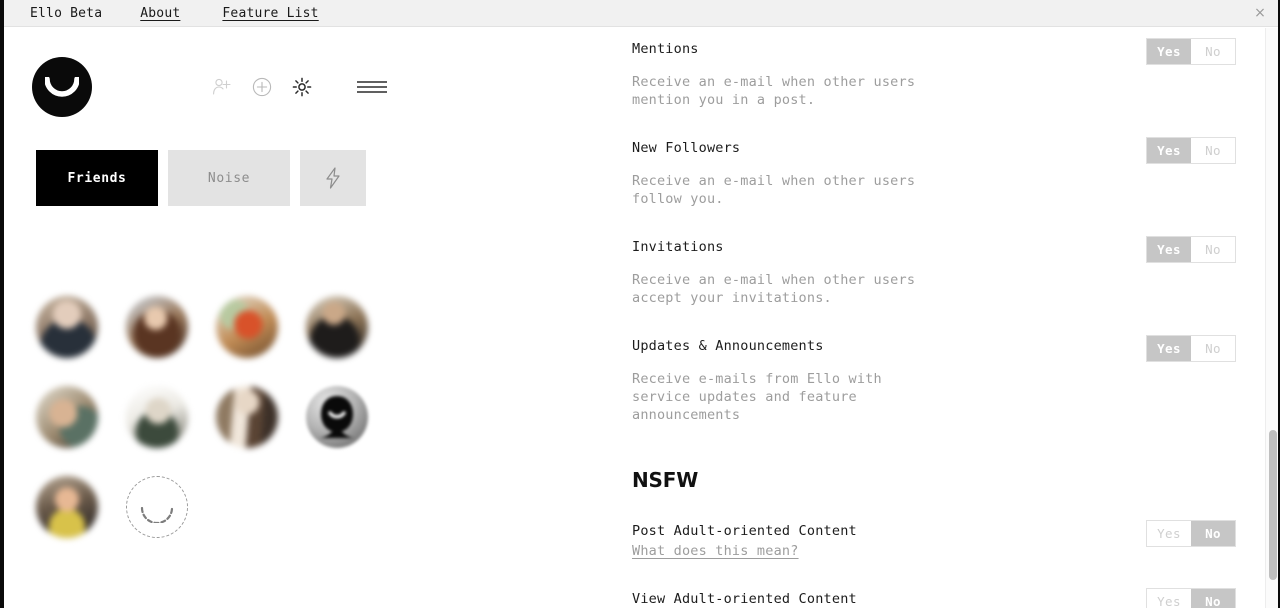  Describe the element at coordinates (744, 531) in the screenshot. I see `setting-title: Post Adult-oriented Content` at that location.